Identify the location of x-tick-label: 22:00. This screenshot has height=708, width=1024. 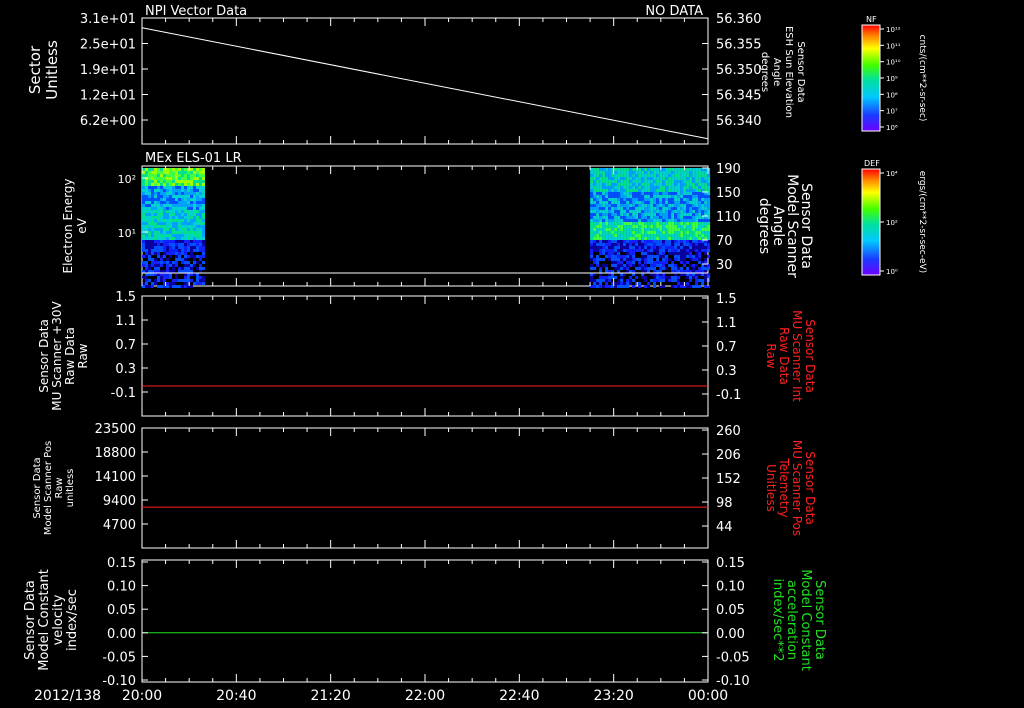
(425, 696).